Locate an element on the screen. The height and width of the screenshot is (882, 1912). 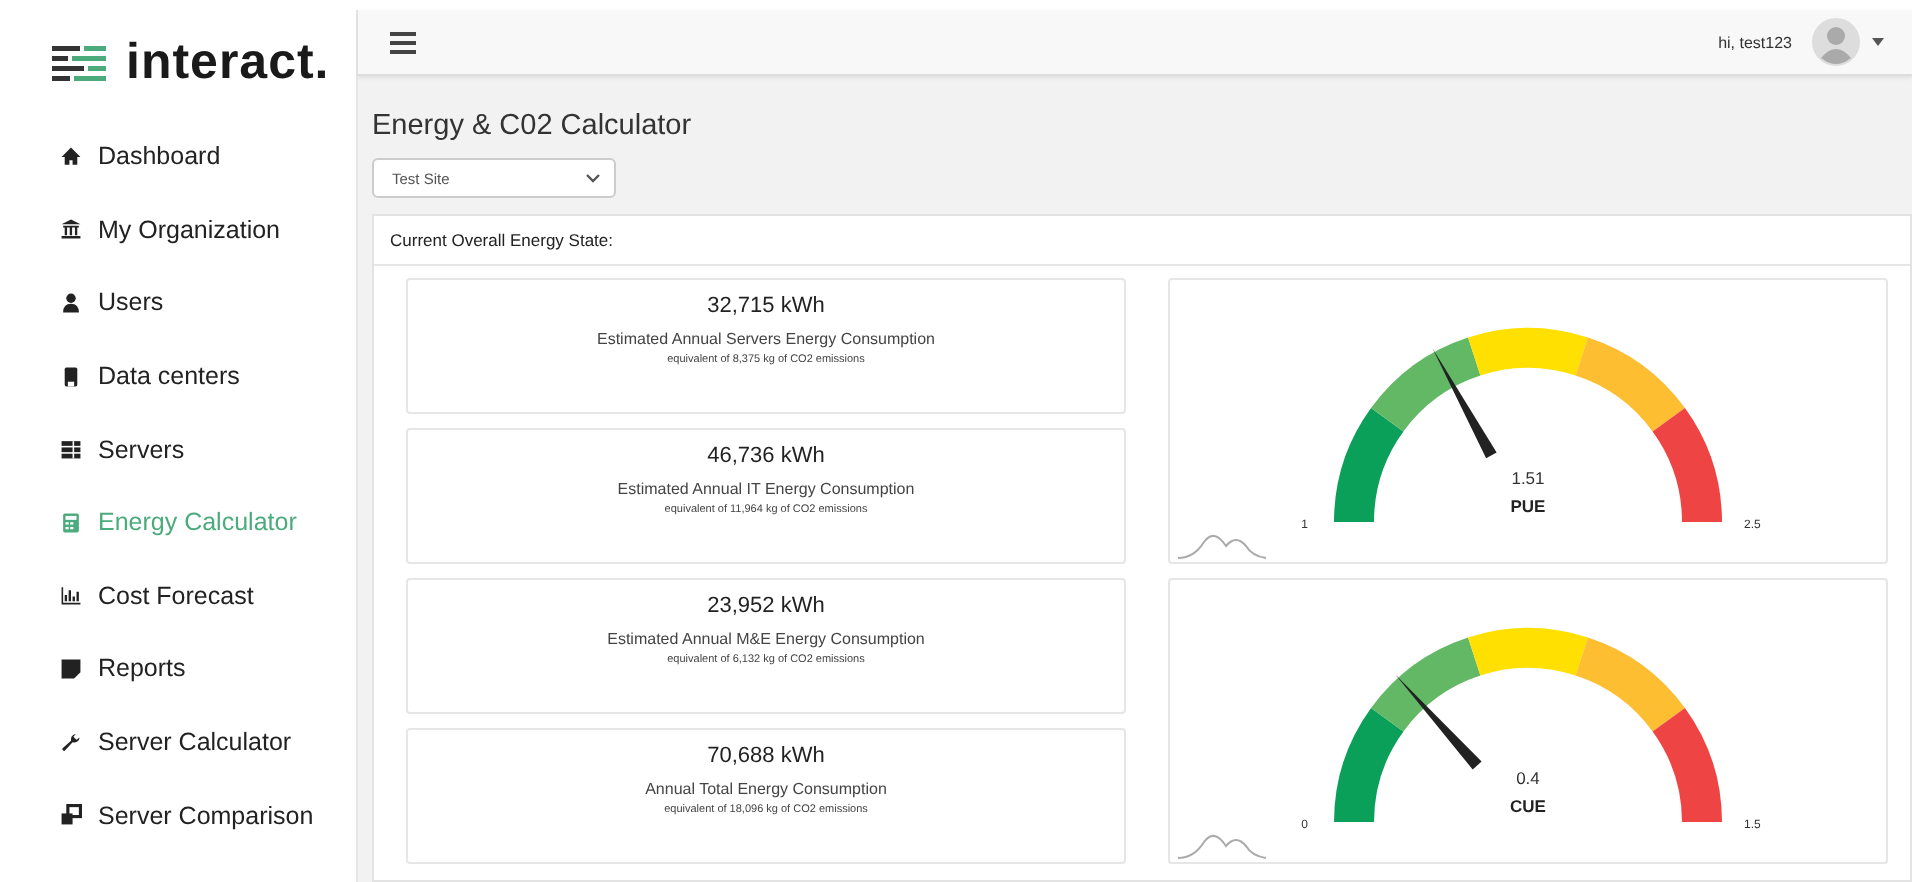
gauge-label: PUE is located at coordinates (1528, 506).